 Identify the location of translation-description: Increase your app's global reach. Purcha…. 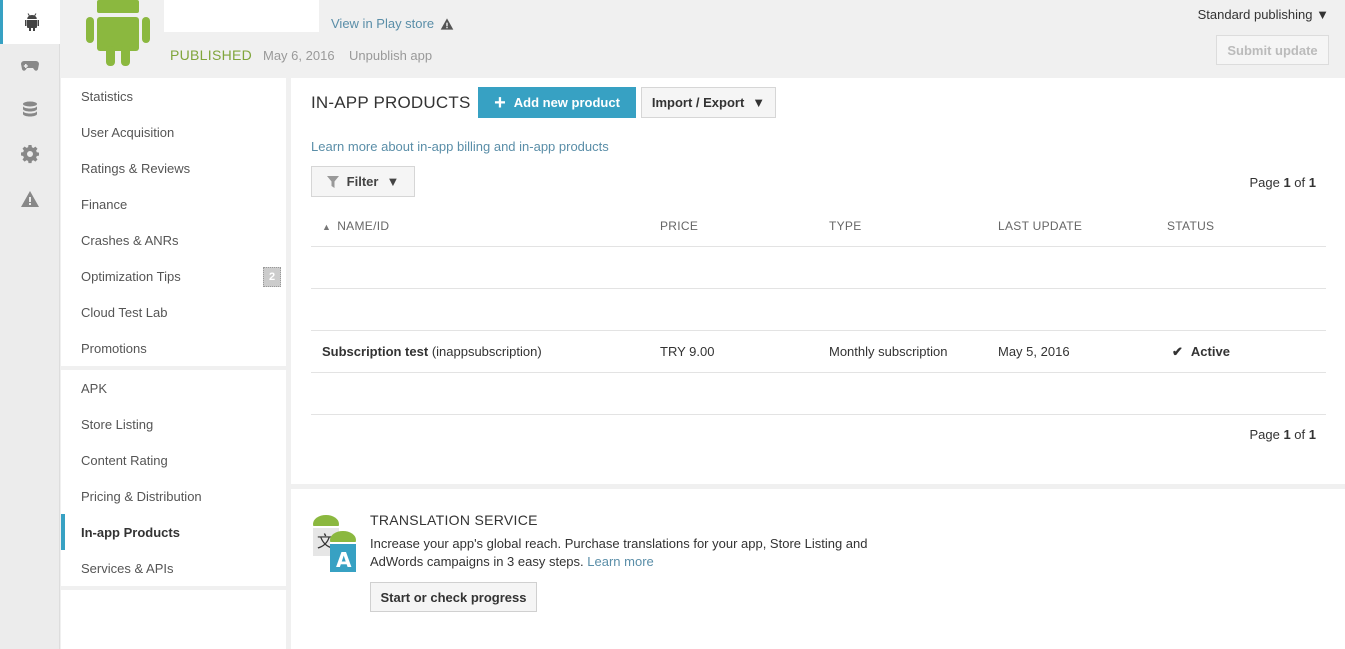
(619, 552).